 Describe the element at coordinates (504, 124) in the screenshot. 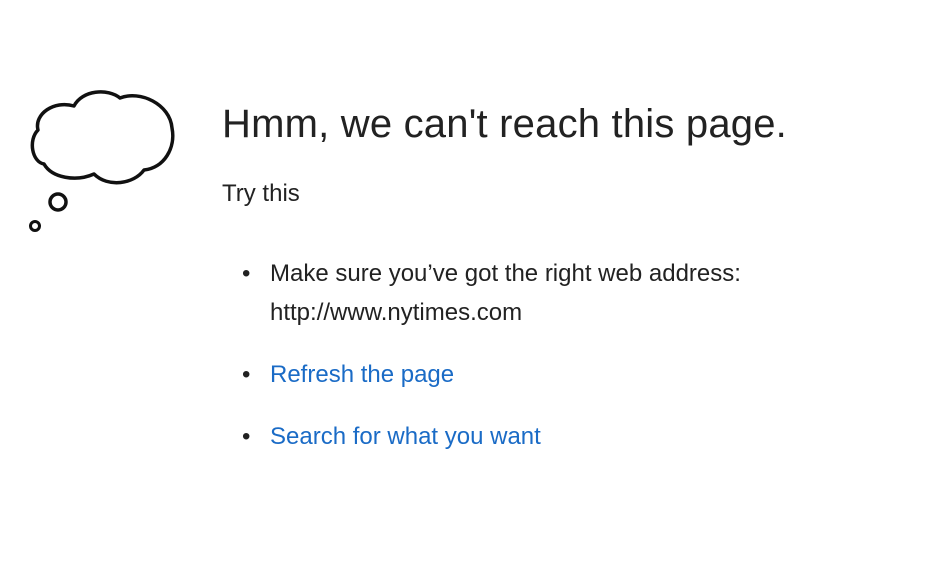

I see `page-title: Hmm, we can't reach this page.` at that location.